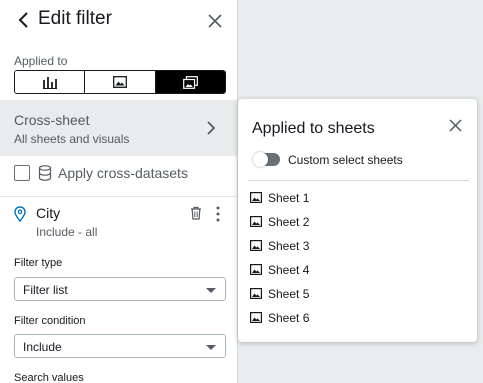 This screenshot has height=383, width=483. What do you see at coordinates (358, 180) in the screenshot?
I see `popover-divider` at bounding box center [358, 180].